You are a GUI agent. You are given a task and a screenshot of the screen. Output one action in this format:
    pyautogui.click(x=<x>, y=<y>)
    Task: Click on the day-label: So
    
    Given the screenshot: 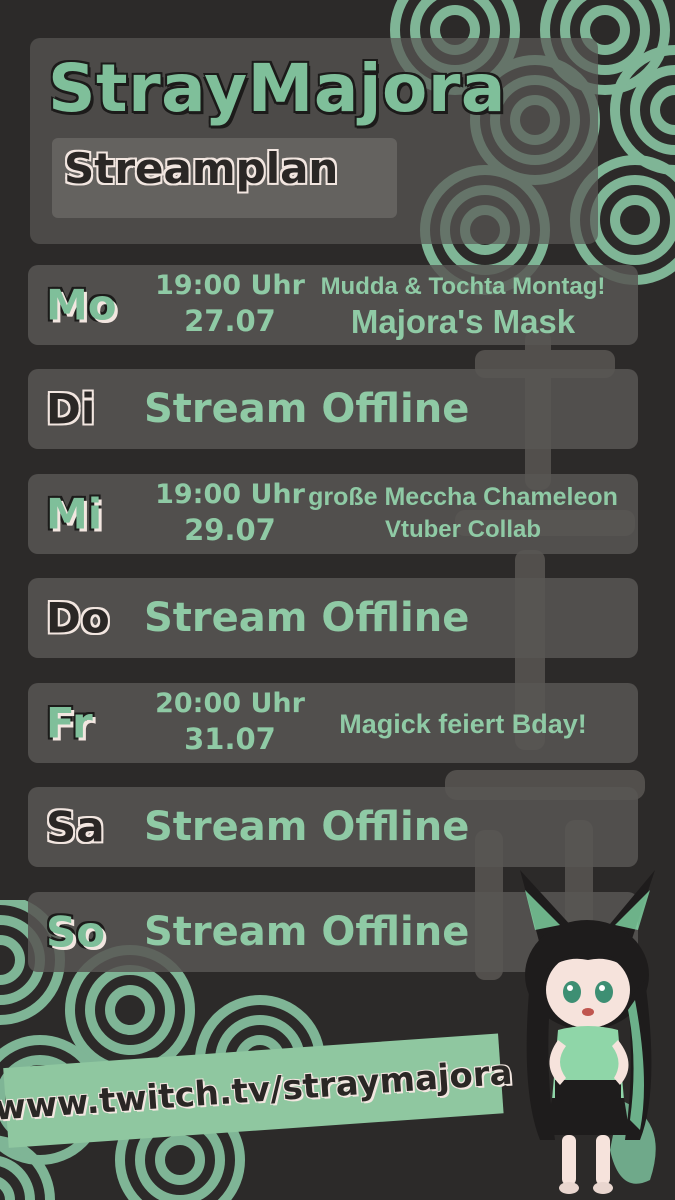 What is the action you would take?
    pyautogui.click(x=76, y=932)
    